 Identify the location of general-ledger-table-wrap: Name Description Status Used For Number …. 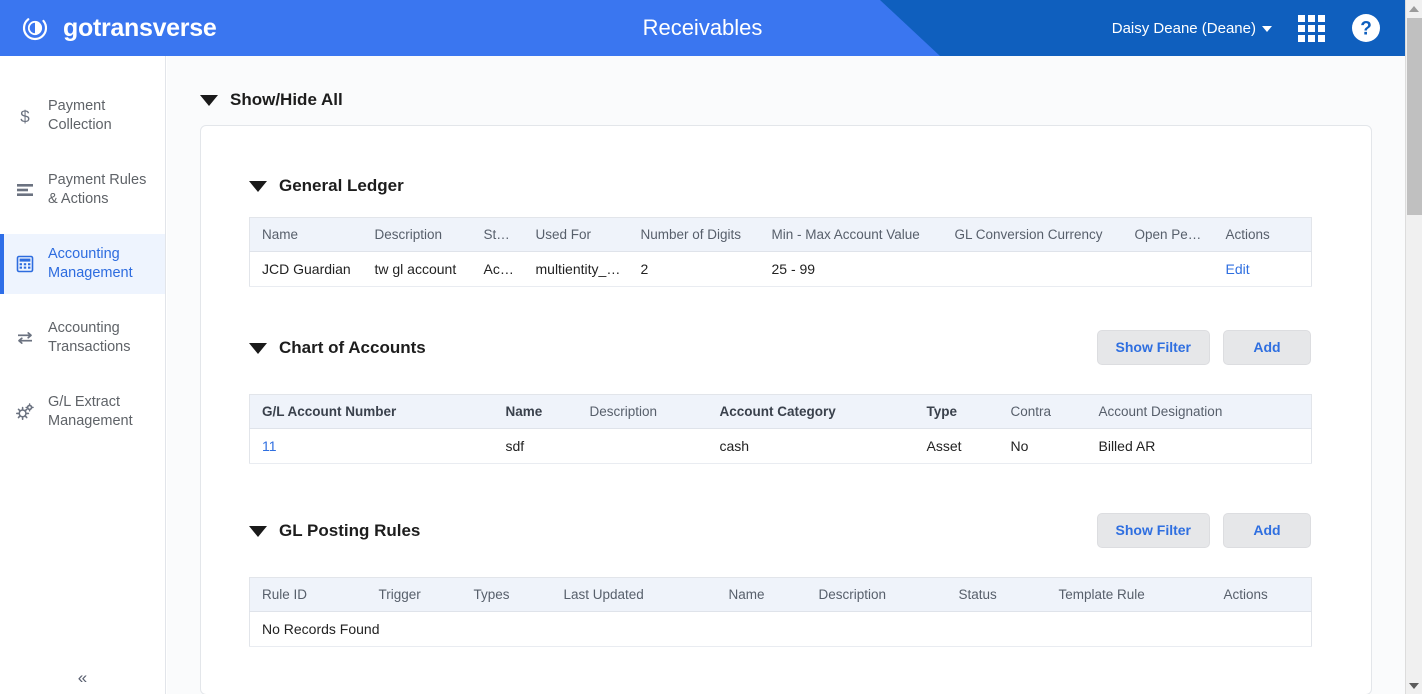
(780, 252).